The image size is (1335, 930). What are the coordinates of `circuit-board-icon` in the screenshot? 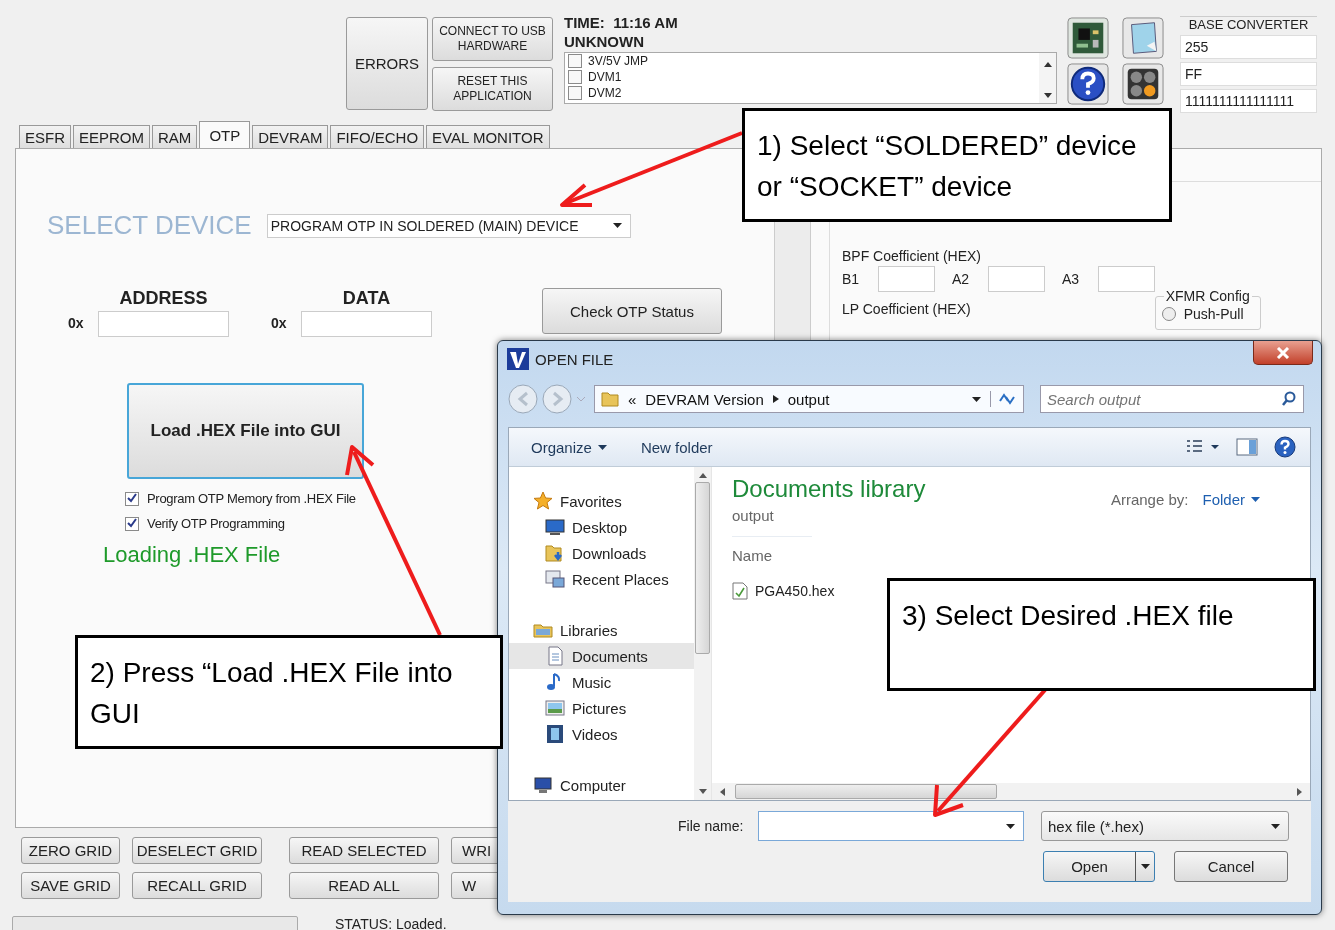 It's located at (1088, 38).